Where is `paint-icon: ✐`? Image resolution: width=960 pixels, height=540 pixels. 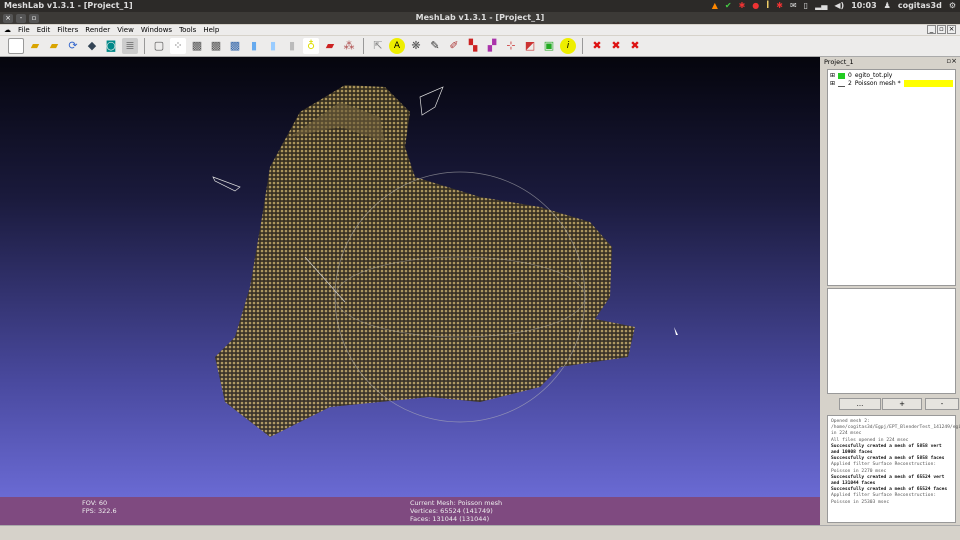 paint-icon: ✐ is located at coordinates (454, 46).